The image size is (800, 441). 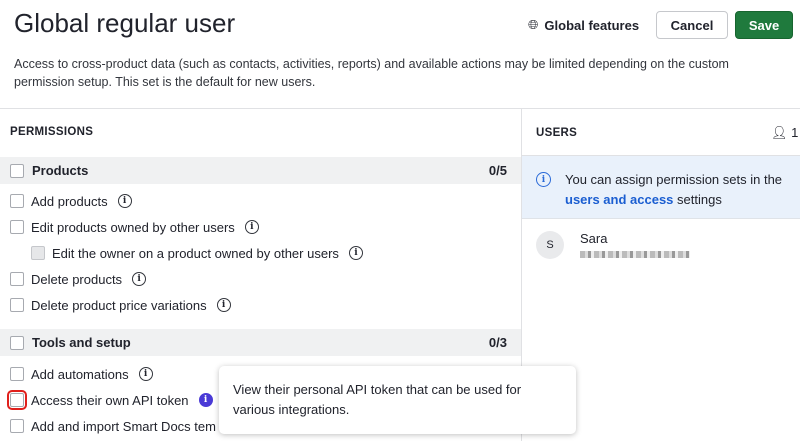 What do you see at coordinates (764, 25) in the screenshot?
I see `save-button: Save` at bounding box center [764, 25].